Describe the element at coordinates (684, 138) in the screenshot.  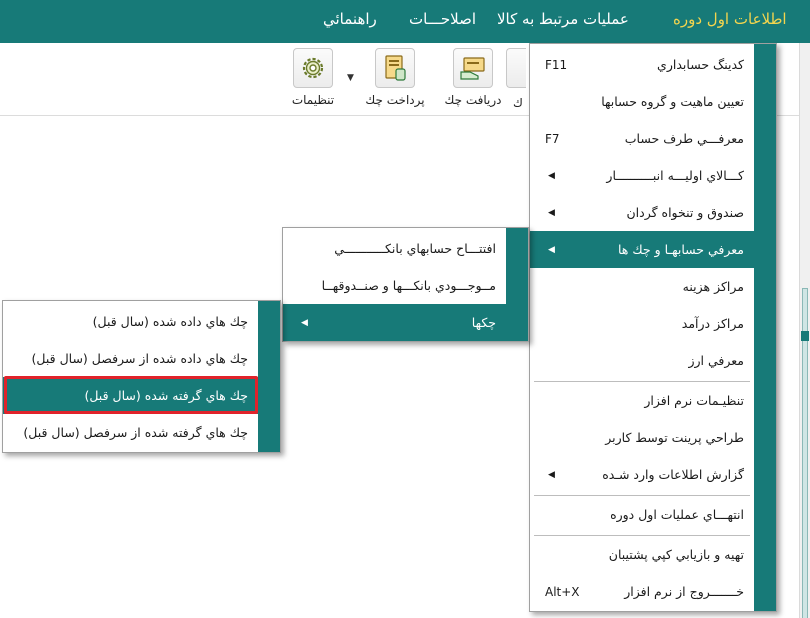
I see `menu-item-label: معرفـــي طرف حساب` at that location.